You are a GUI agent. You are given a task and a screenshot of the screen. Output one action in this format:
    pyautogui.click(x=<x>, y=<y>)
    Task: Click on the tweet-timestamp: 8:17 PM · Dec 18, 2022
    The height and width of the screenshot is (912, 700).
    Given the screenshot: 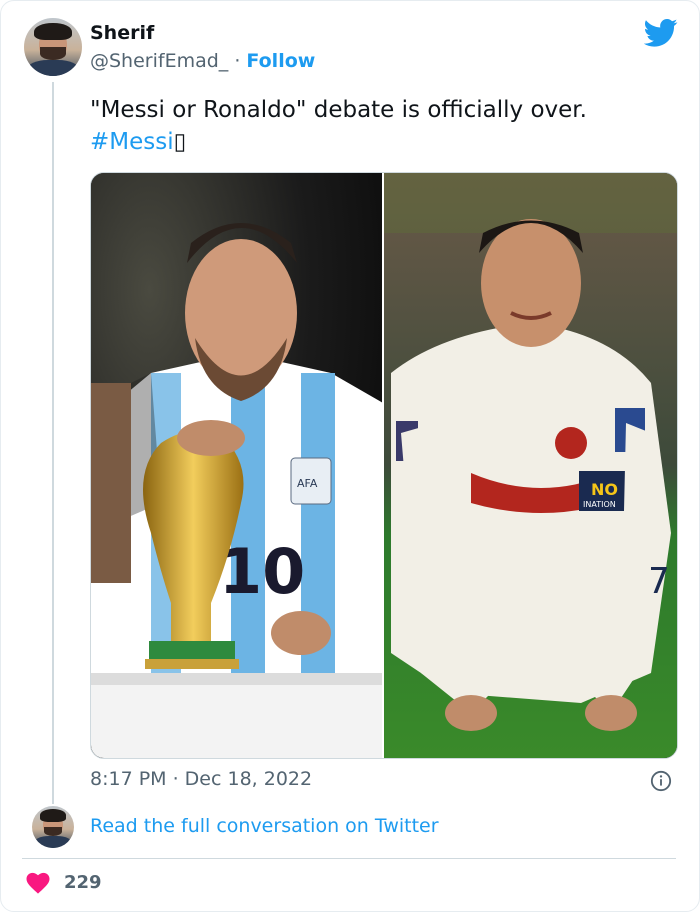 What is the action you would take?
    pyautogui.click(x=201, y=779)
    